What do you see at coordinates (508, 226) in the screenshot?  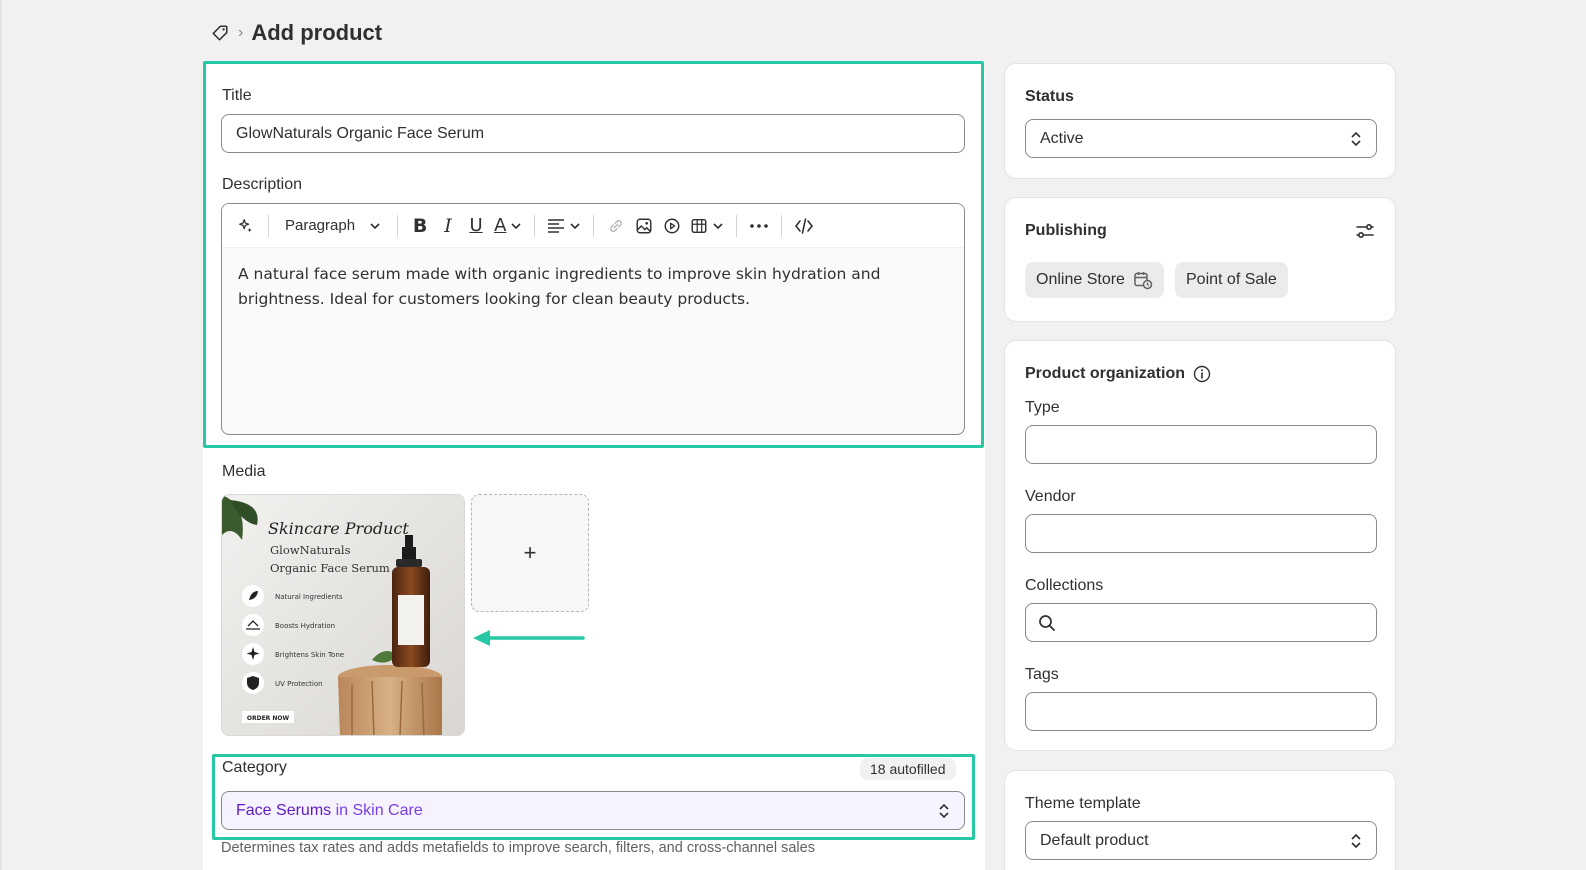 I see `text-color-icon: A` at bounding box center [508, 226].